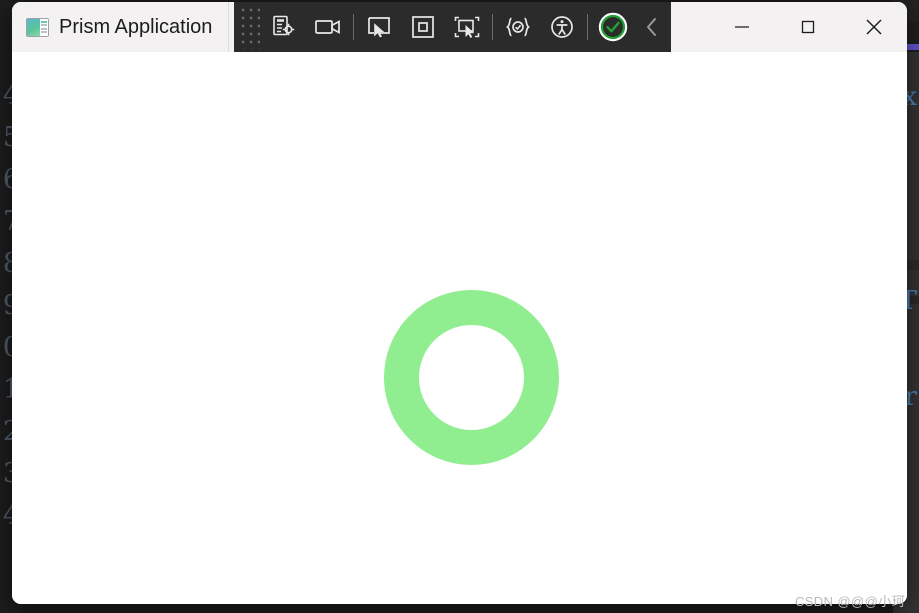 This screenshot has width=919, height=613. I want to click on accessibility-checker-button, so click(562, 27).